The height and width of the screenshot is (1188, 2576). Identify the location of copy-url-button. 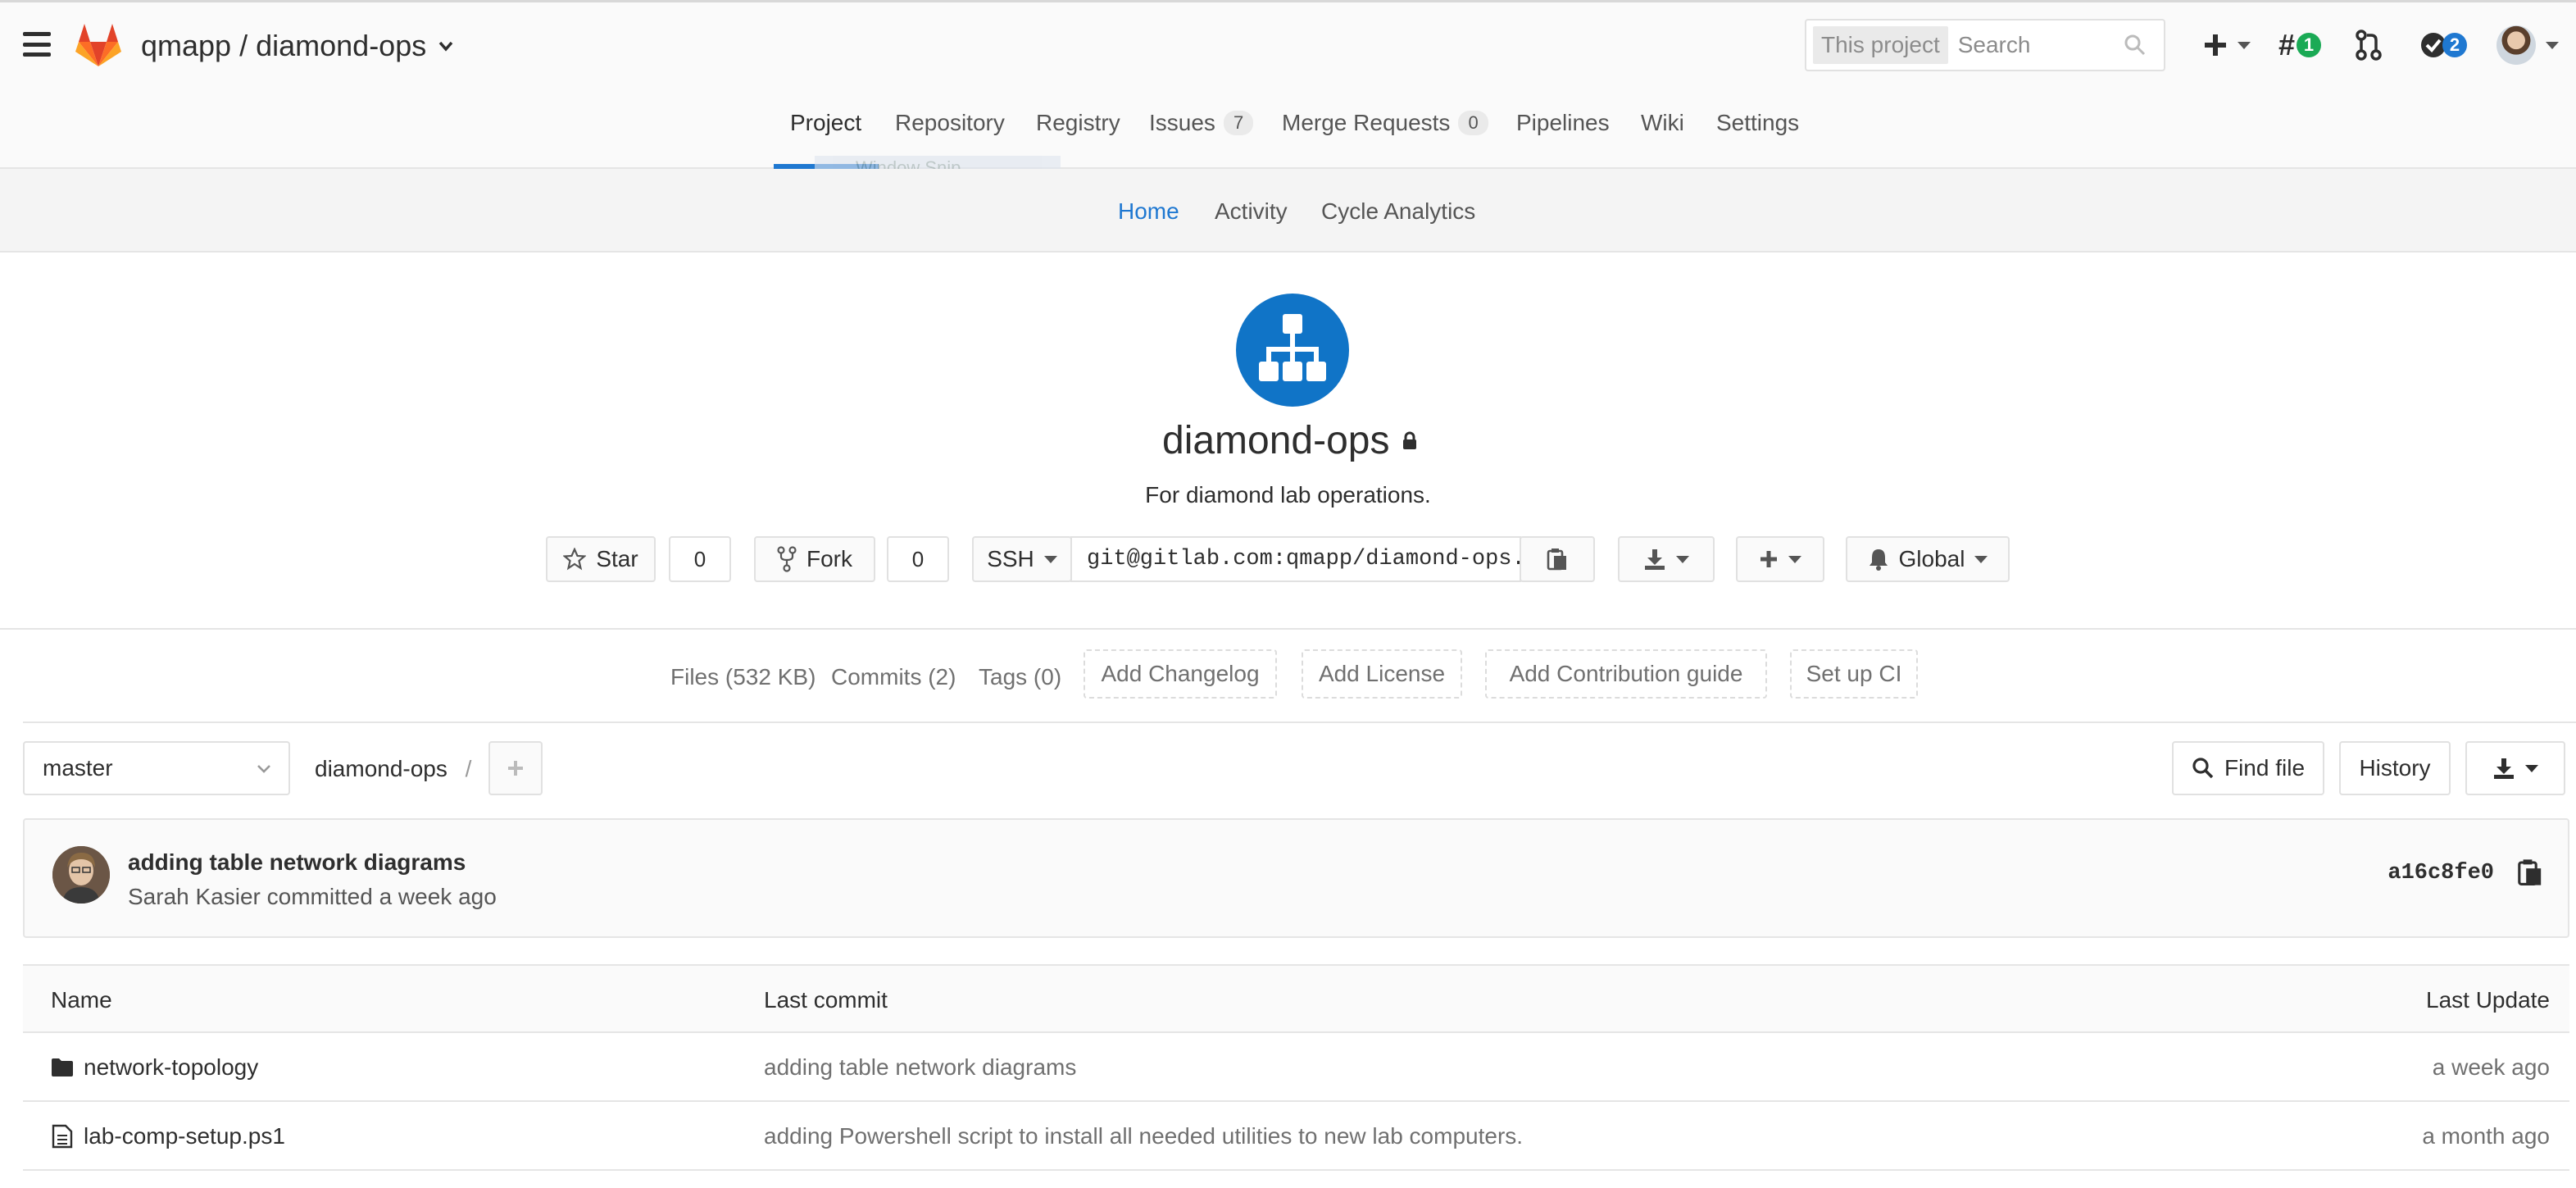
(1557, 559).